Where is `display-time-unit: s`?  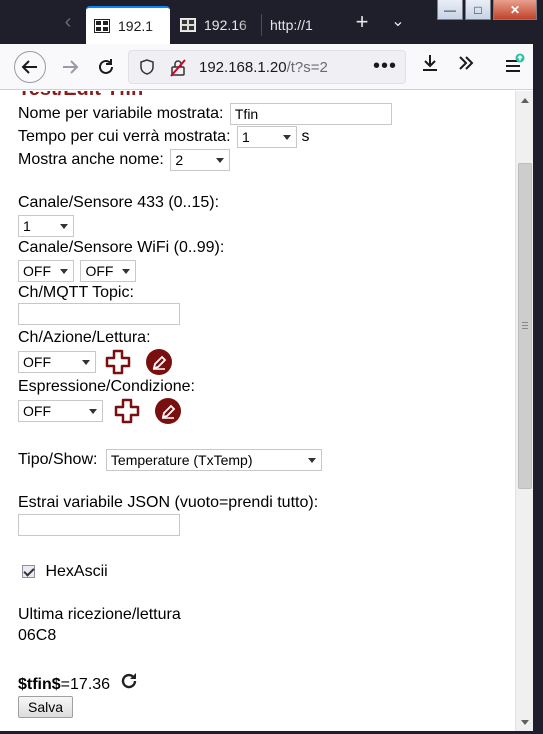
display-time-unit: s is located at coordinates (305, 137).